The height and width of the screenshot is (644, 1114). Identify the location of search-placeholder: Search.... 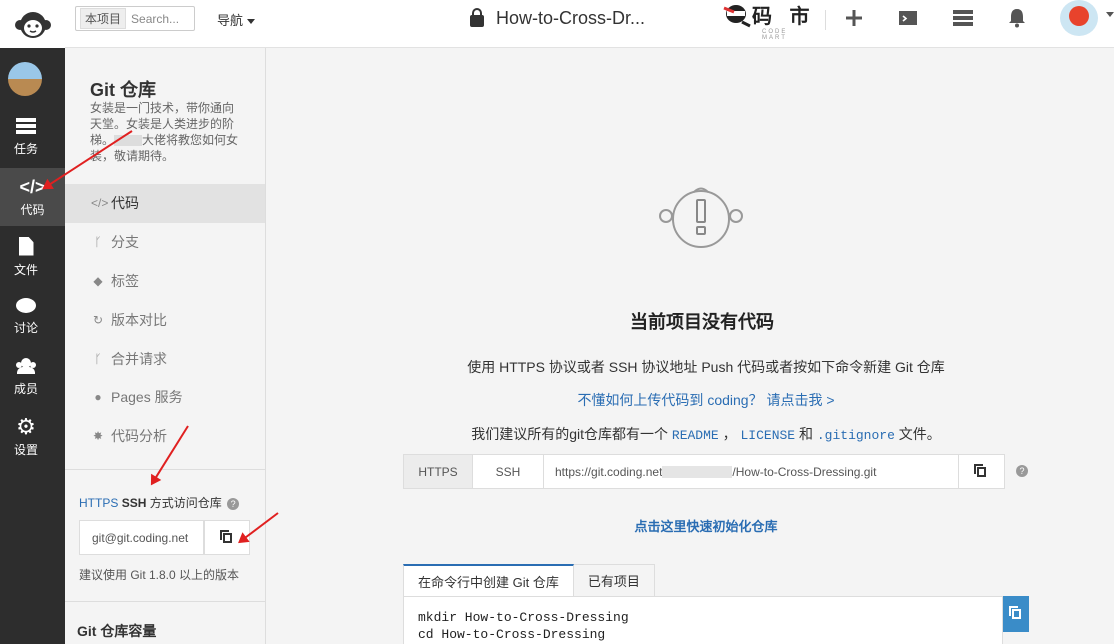
(155, 18).